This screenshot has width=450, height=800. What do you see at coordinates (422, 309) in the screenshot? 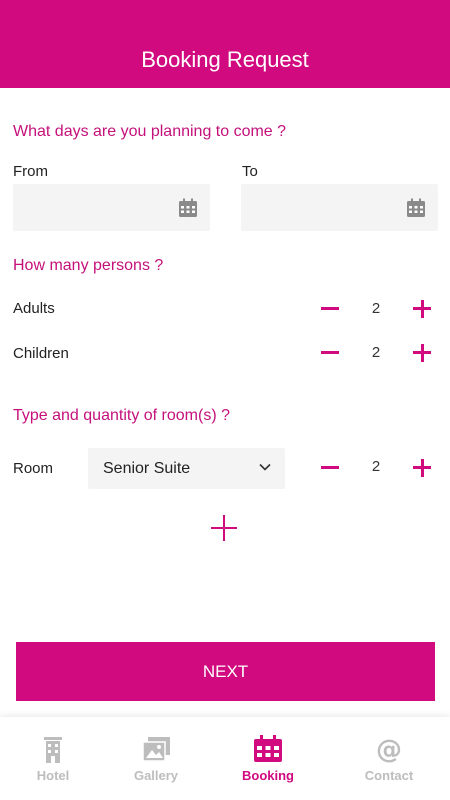
I see `adults-increment-button` at bounding box center [422, 309].